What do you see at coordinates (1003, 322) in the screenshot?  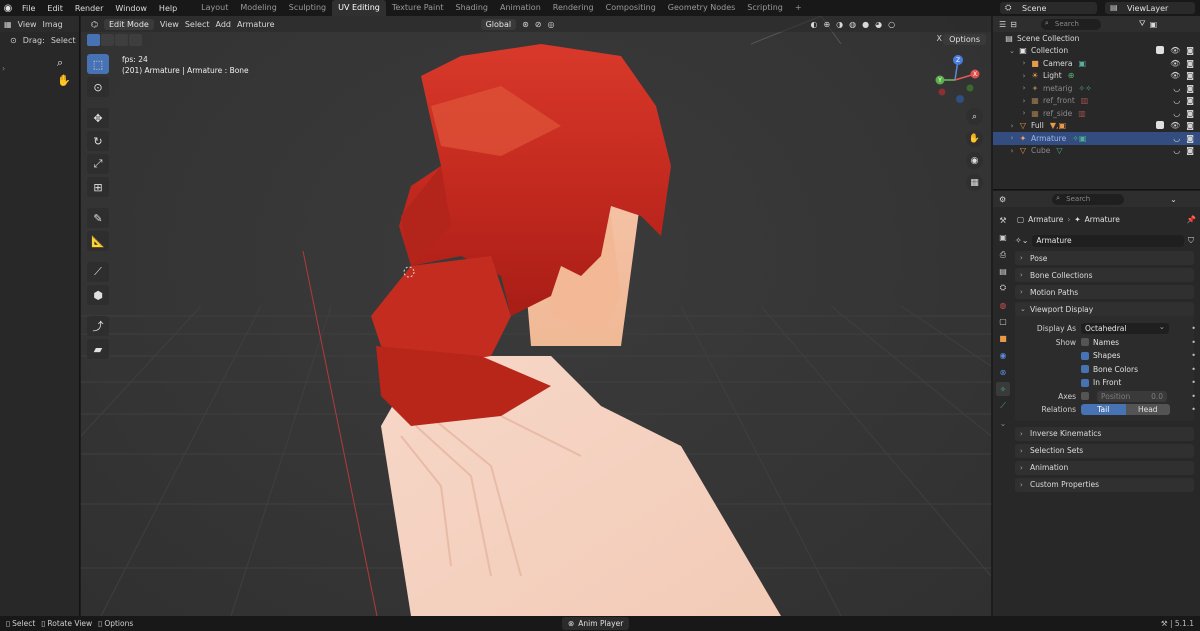 I see `collection-tab-icon: ▢` at bounding box center [1003, 322].